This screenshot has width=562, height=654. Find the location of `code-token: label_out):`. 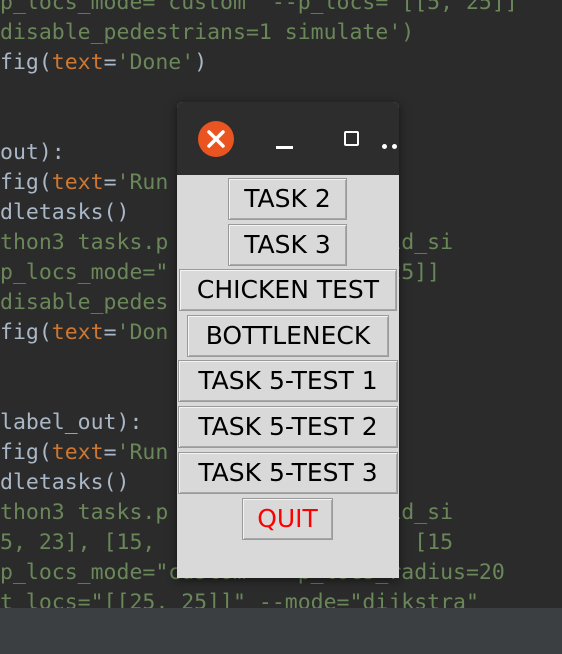

code-token: label_out): is located at coordinates (71, 422).